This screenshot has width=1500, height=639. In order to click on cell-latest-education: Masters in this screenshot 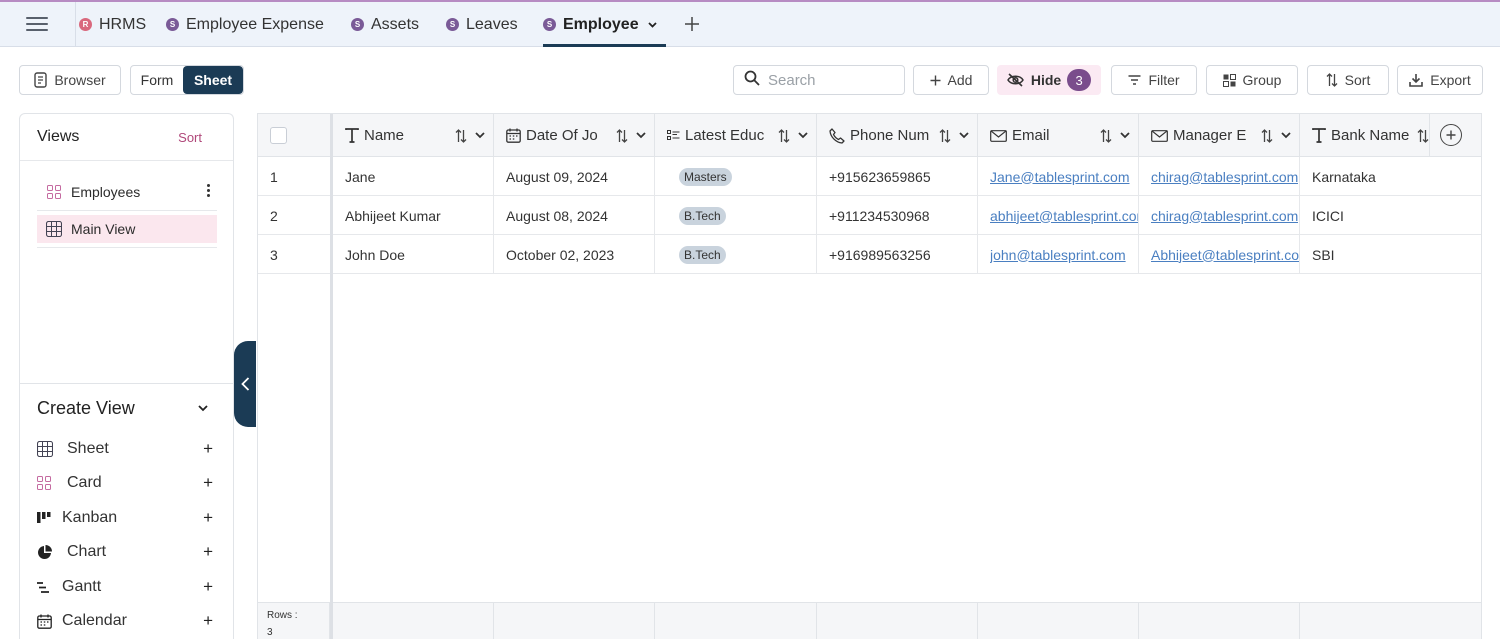, I will do `click(736, 176)`.